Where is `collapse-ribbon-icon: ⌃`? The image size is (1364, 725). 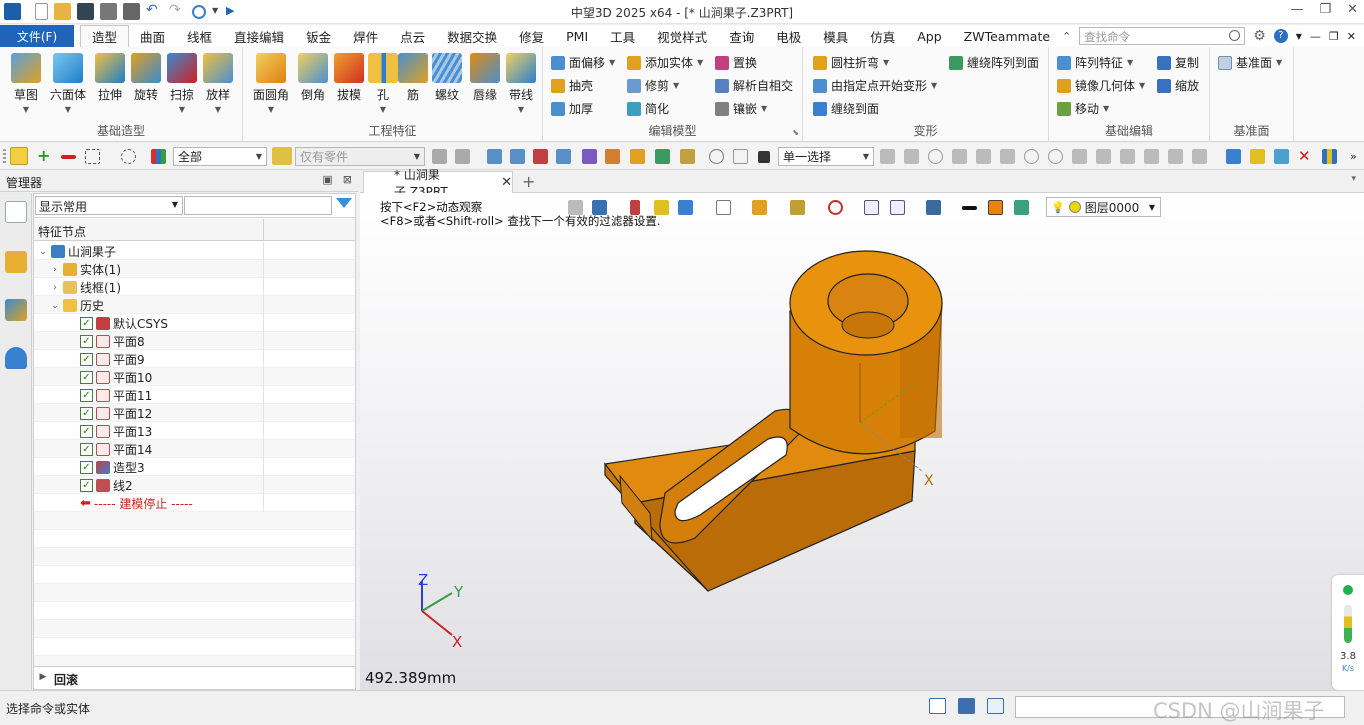
collapse-ribbon-icon: ⌃ is located at coordinates (1066, 36).